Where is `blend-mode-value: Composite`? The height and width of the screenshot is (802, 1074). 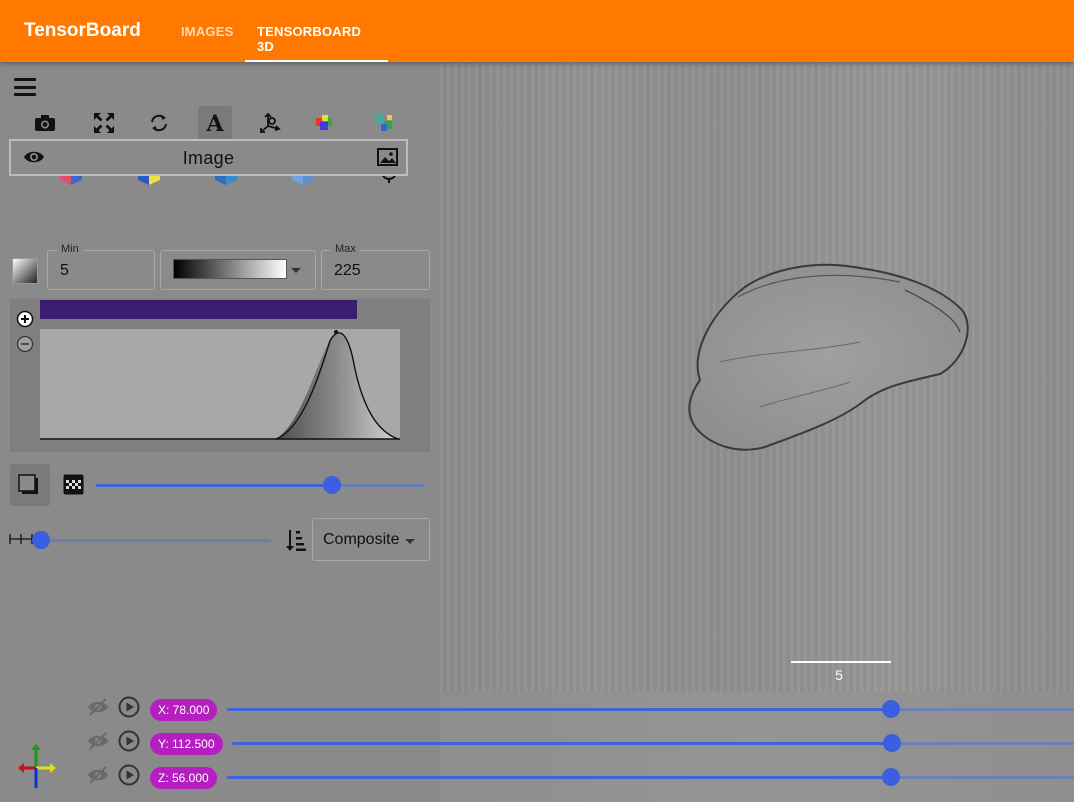
blend-mode-value: Composite is located at coordinates (361, 539).